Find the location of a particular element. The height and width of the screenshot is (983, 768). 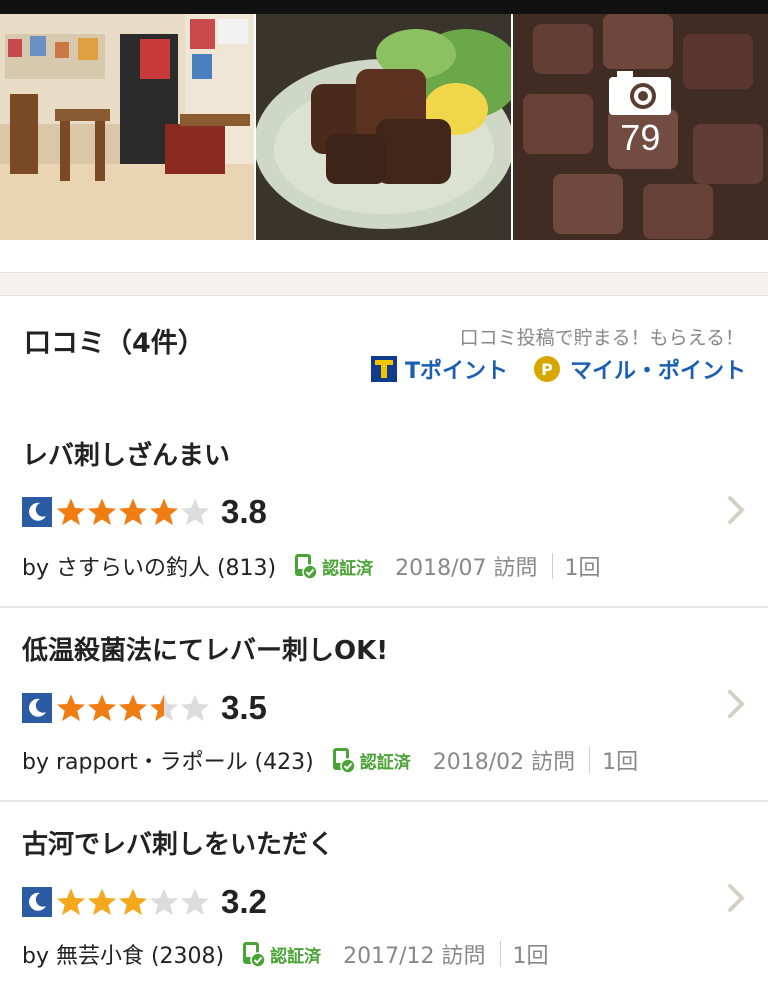

t-point-icon is located at coordinates (383, 369).